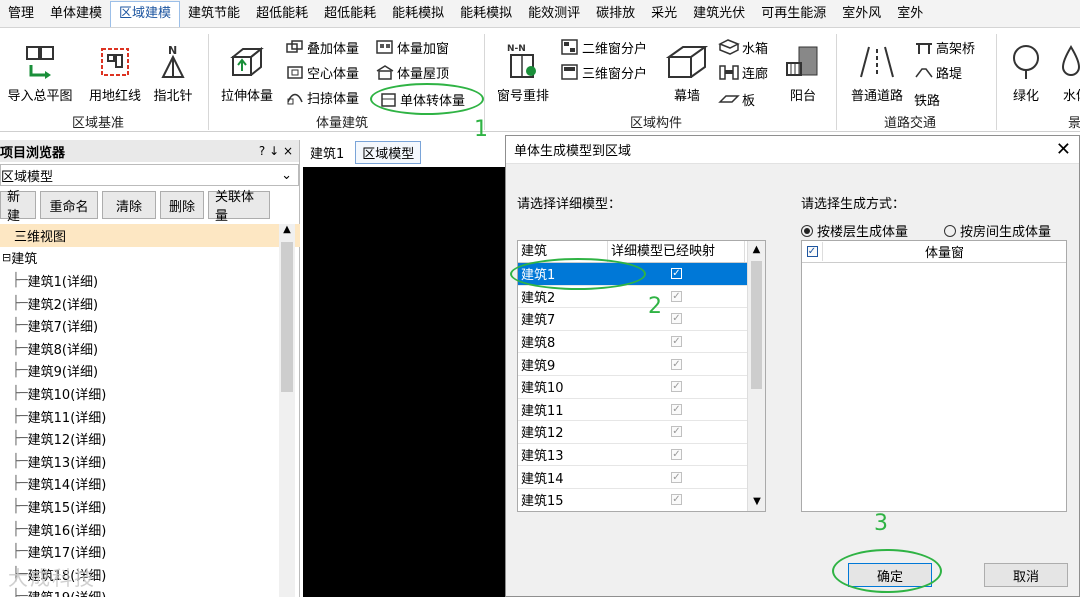 This screenshot has height=597, width=1080. Describe the element at coordinates (76, 14) in the screenshot. I see `menu-tab: 单体建模` at that location.